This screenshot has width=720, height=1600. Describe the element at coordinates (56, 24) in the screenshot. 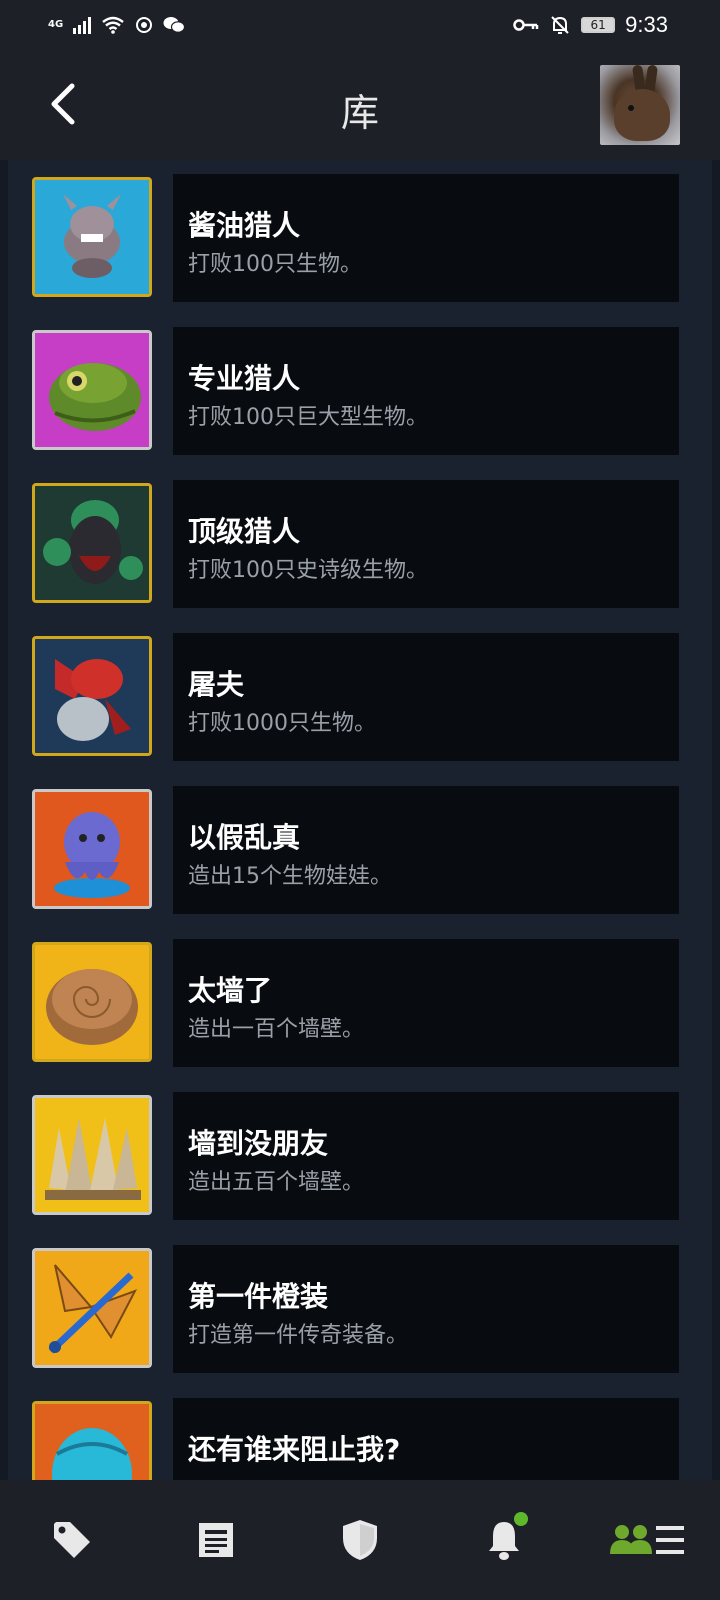

I see `network-type: 4G` at that location.